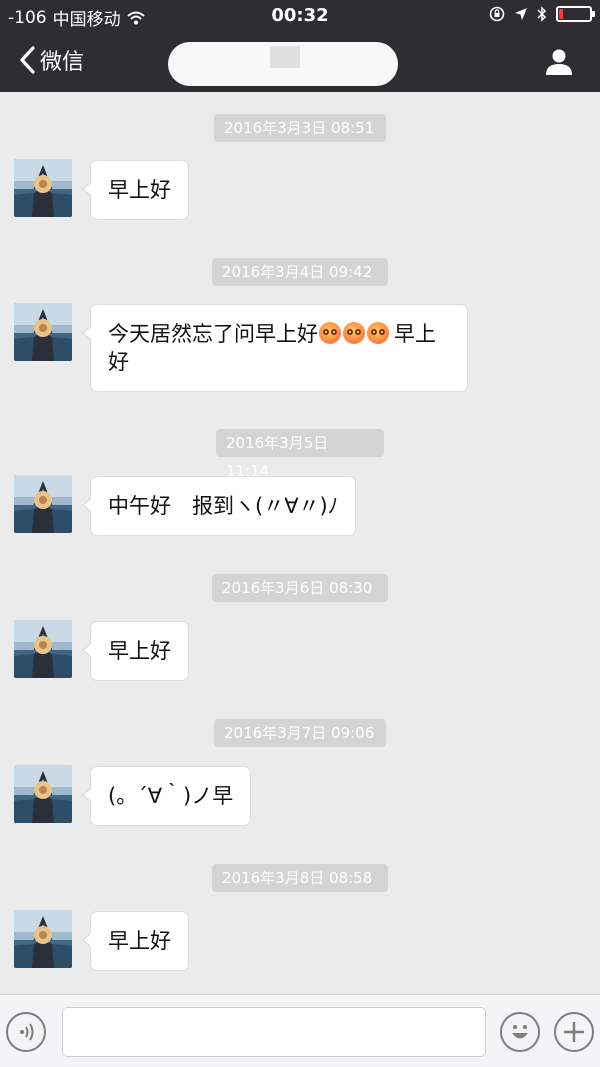 The image size is (600, 1067). Describe the element at coordinates (542, 14) in the screenshot. I see `bluetooth-icon` at that location.